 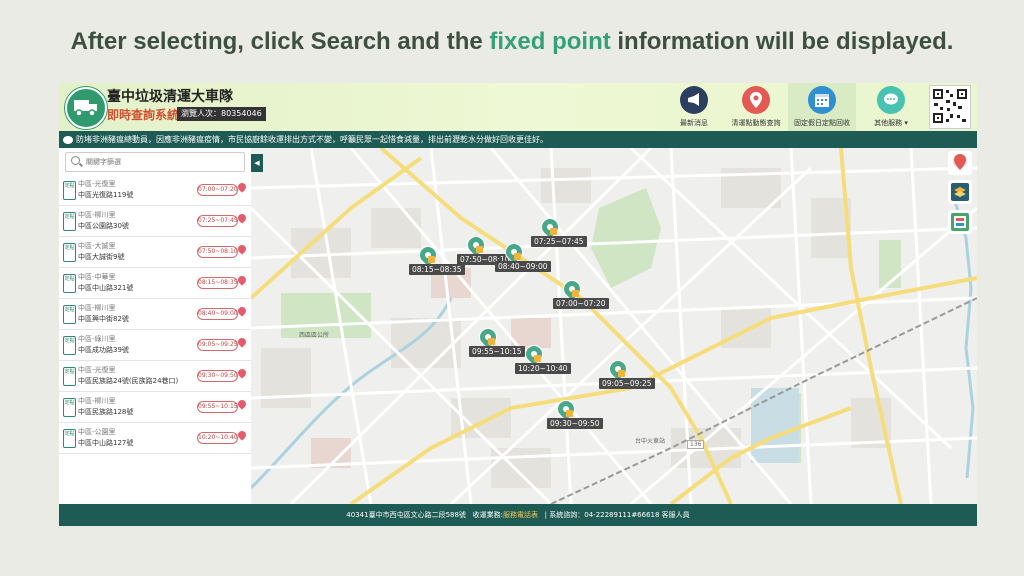 I want to click on list-item: 定點 中區-中華里 中區中山路321號 08:15~08:35, so click(x=155, y=283).